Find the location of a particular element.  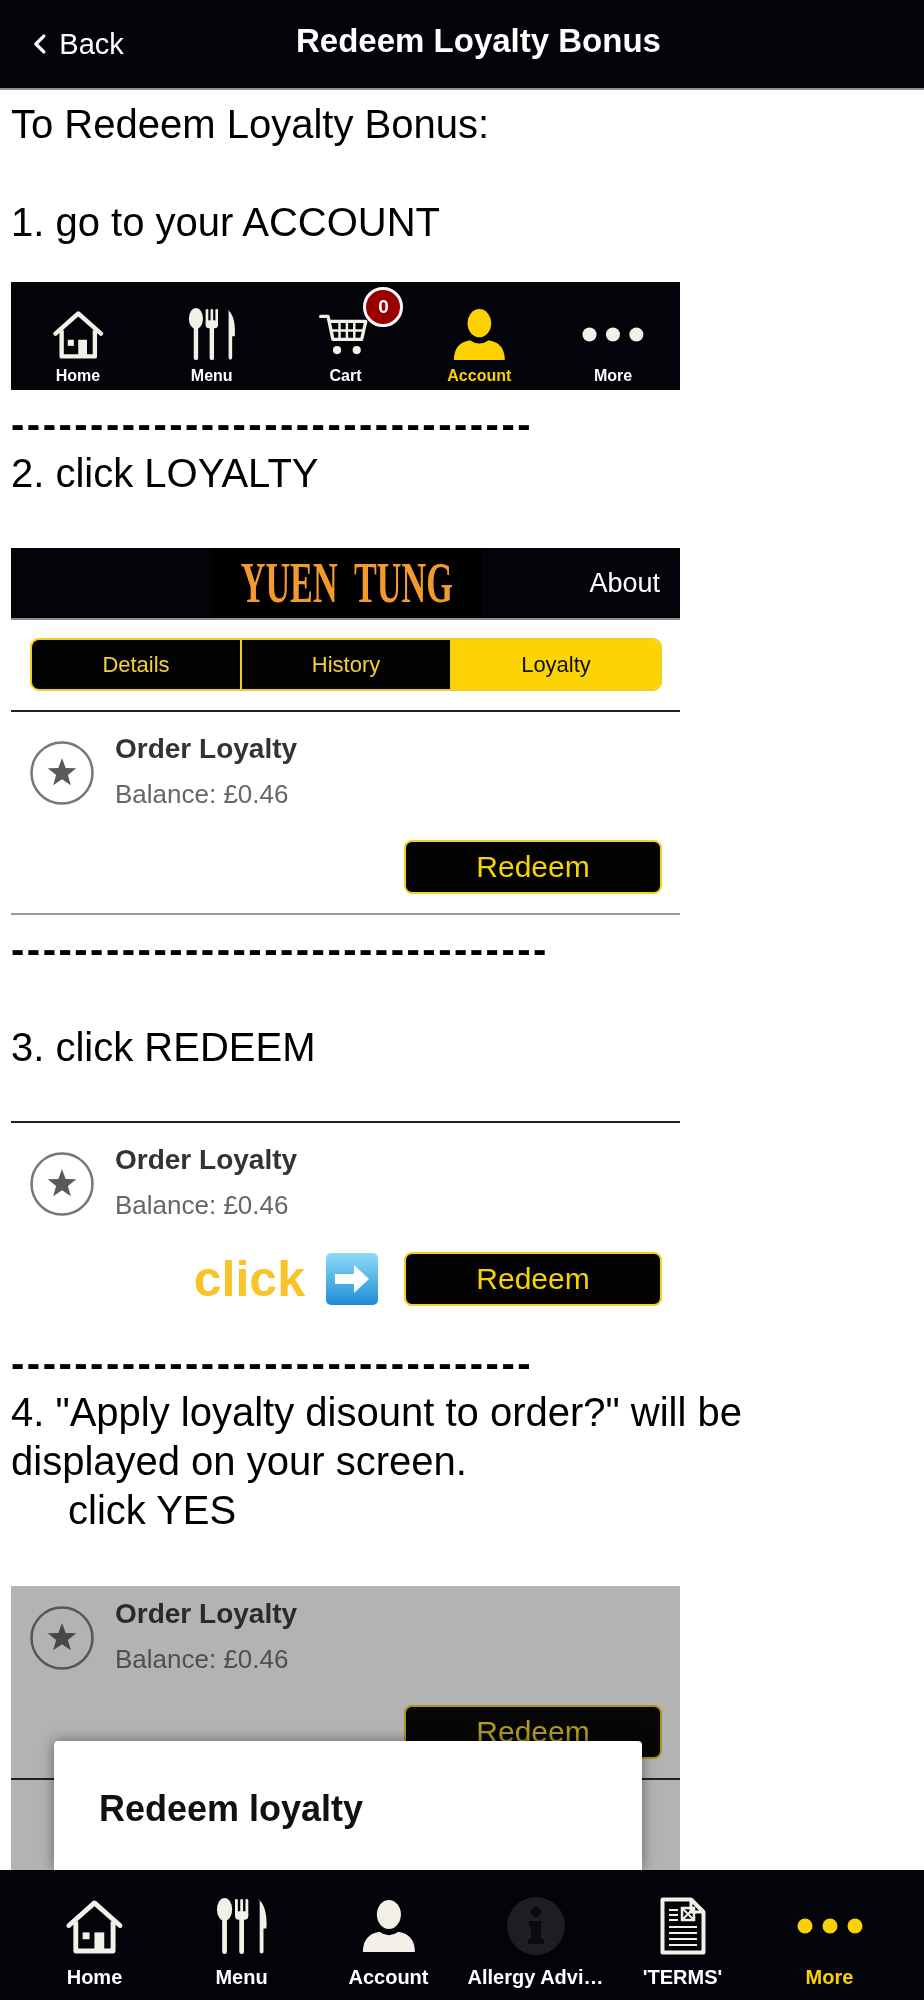

about-link: About is located at coordinates (624, 583).